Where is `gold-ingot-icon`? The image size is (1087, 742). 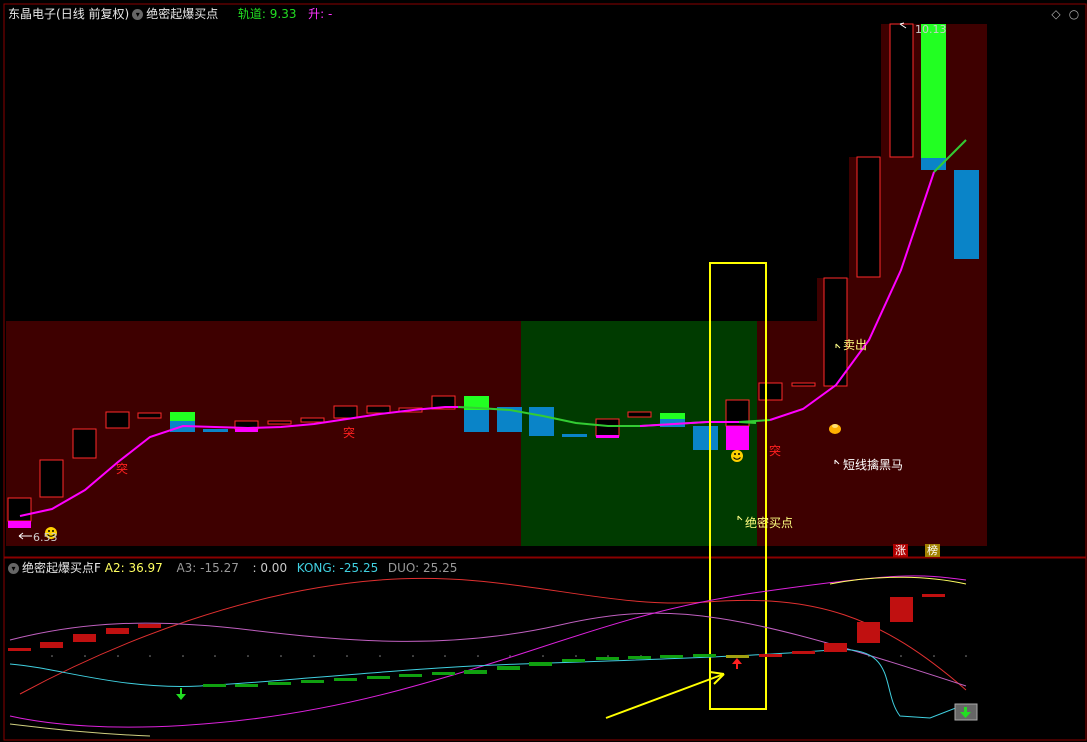
gold-ingot-icon is located at coordinates (835, 429).